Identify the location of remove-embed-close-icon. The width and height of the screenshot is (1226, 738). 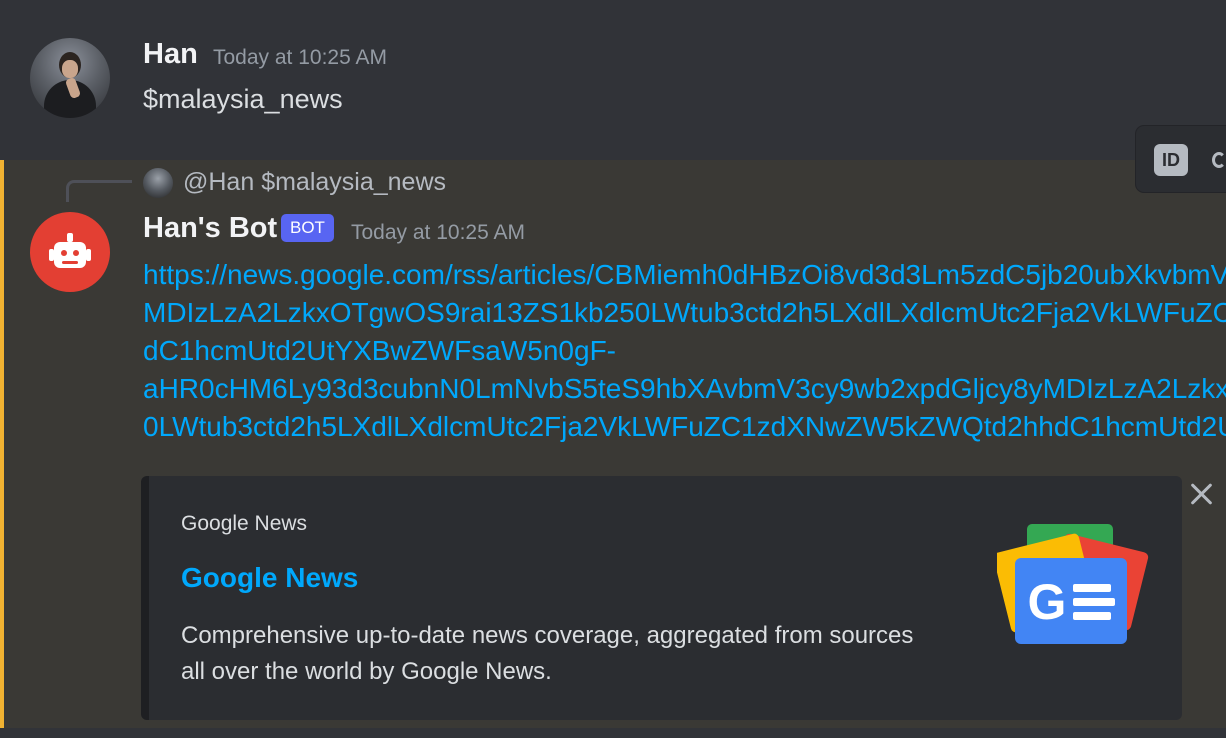
(1202, 494).